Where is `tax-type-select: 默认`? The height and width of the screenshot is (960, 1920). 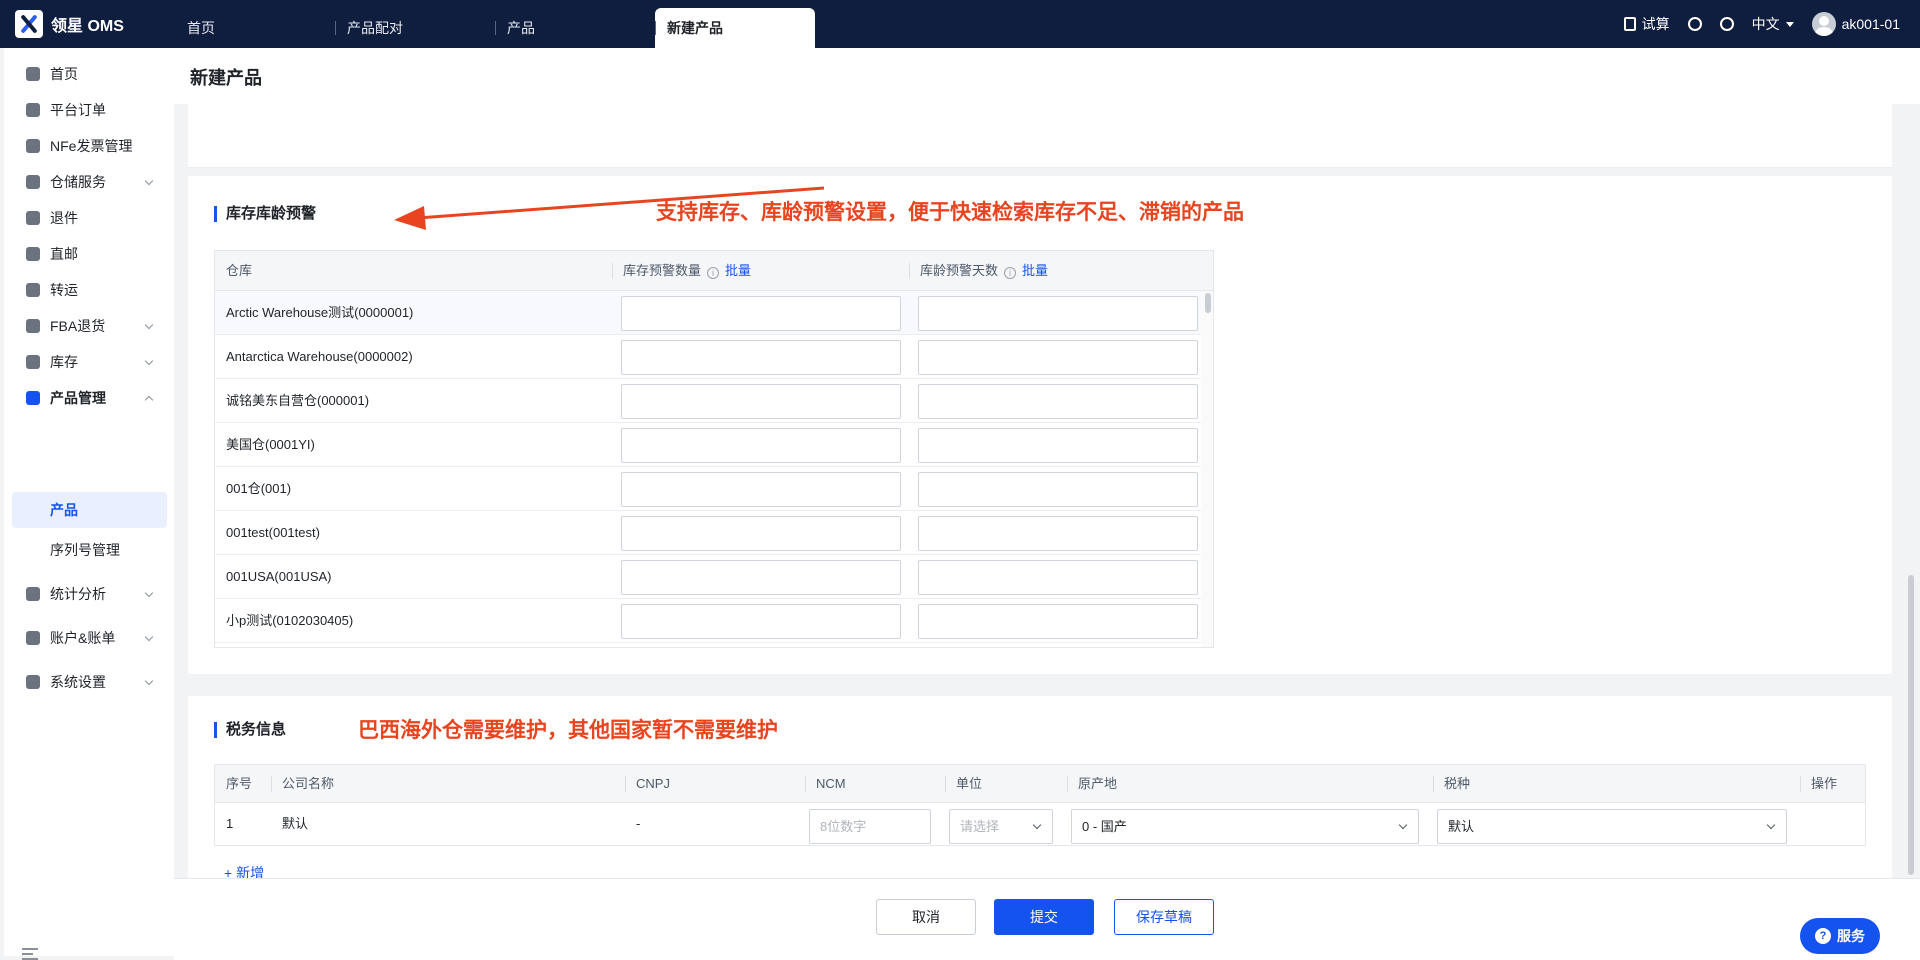 tax-type-select: 默认 is located at coordinates (1612, 826).